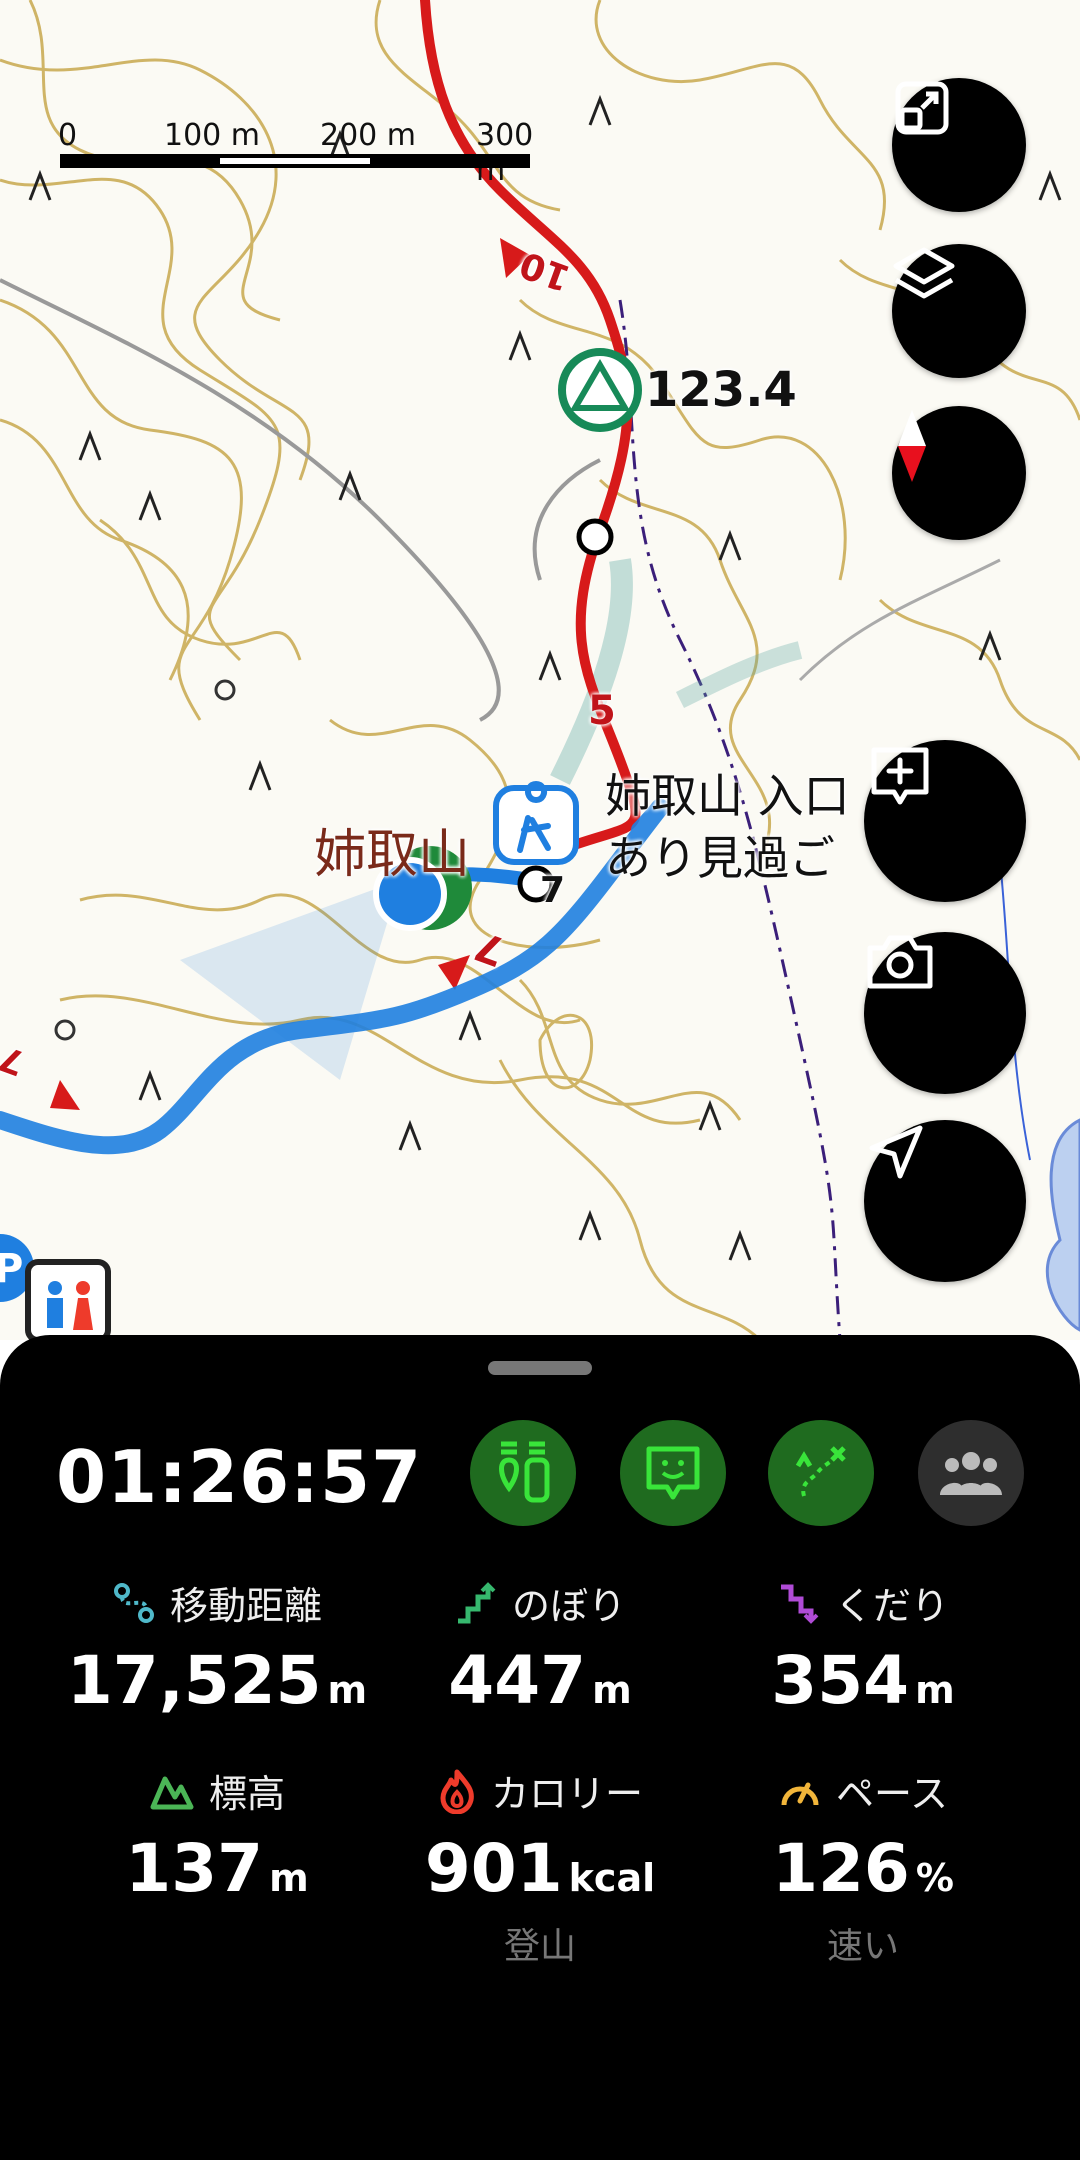 The image size is (1080, 2160). I want to click on stat-pace-label: ペース, so click(892, 1794).